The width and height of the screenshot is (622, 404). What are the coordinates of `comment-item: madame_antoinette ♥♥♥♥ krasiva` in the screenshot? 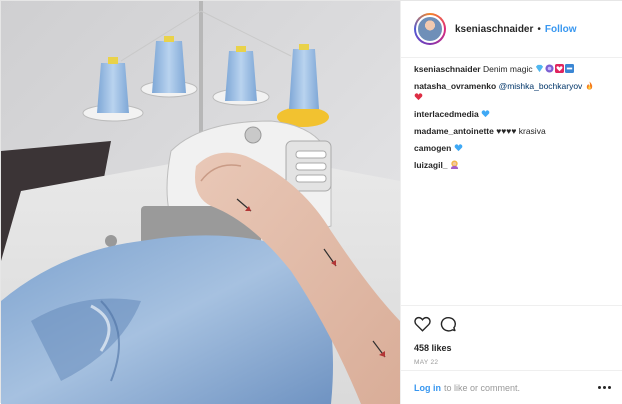 It's located at (514, 131).